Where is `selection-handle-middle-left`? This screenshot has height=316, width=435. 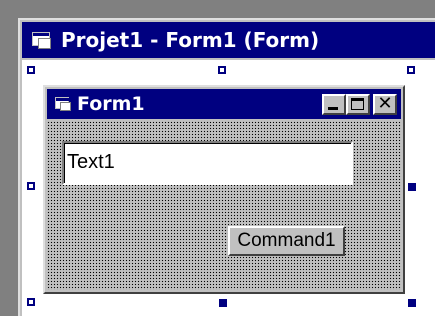
selection-handle-middle-left is located at coordinates (31, 186).